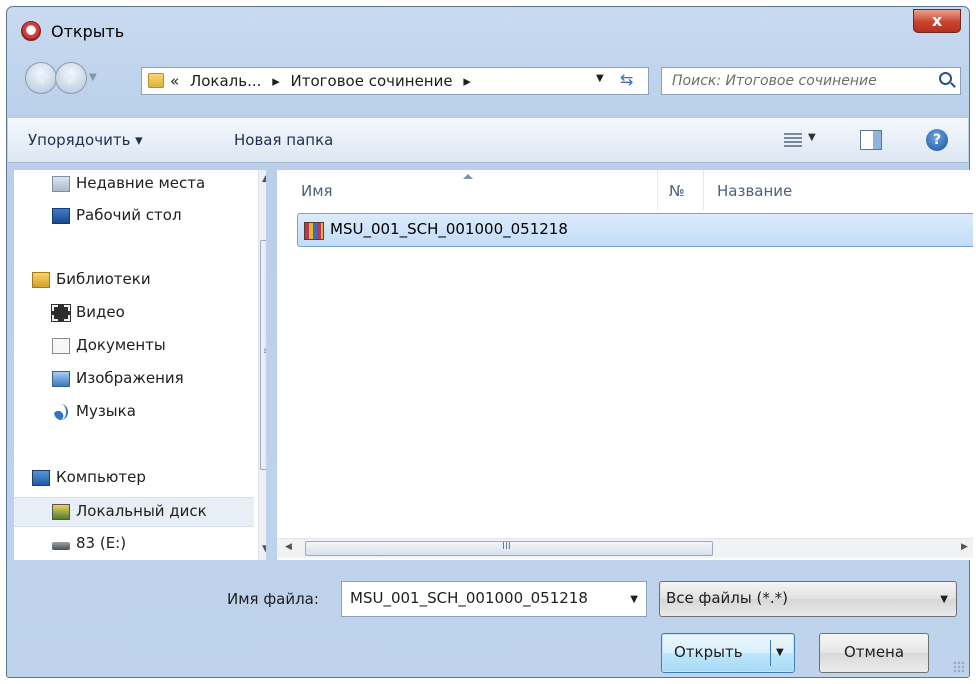 The image size is (976, 684). What do you see at coordinates (635, 230) in the screenshot?
I see `list-item: MSU_001_SCH_001000_051218` at bounding box center [635, 230].